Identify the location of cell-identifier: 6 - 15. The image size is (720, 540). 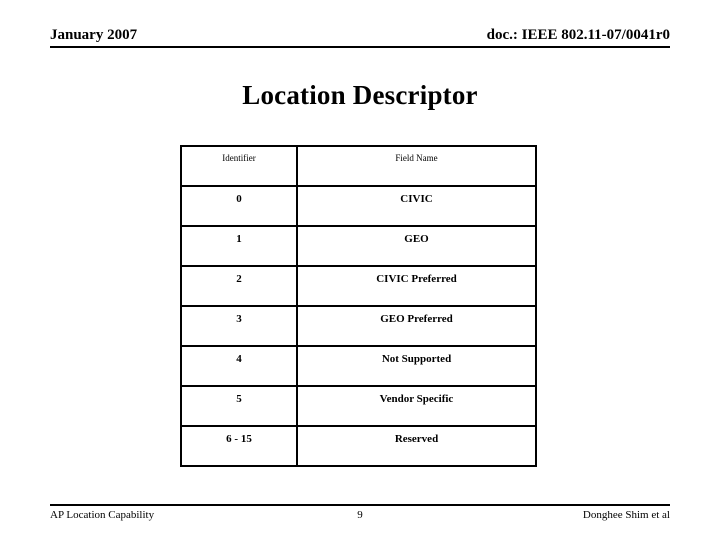
(239, 446).